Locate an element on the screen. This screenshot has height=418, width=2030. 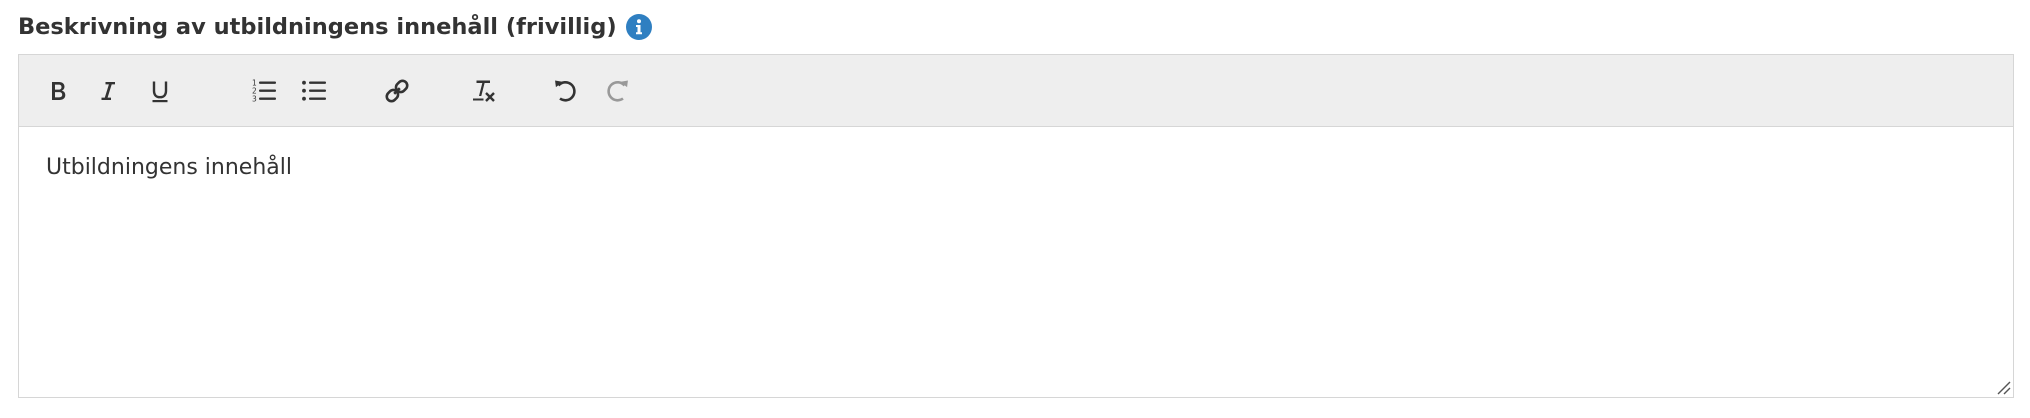
redo-icon is located at coordinates (617, 91).